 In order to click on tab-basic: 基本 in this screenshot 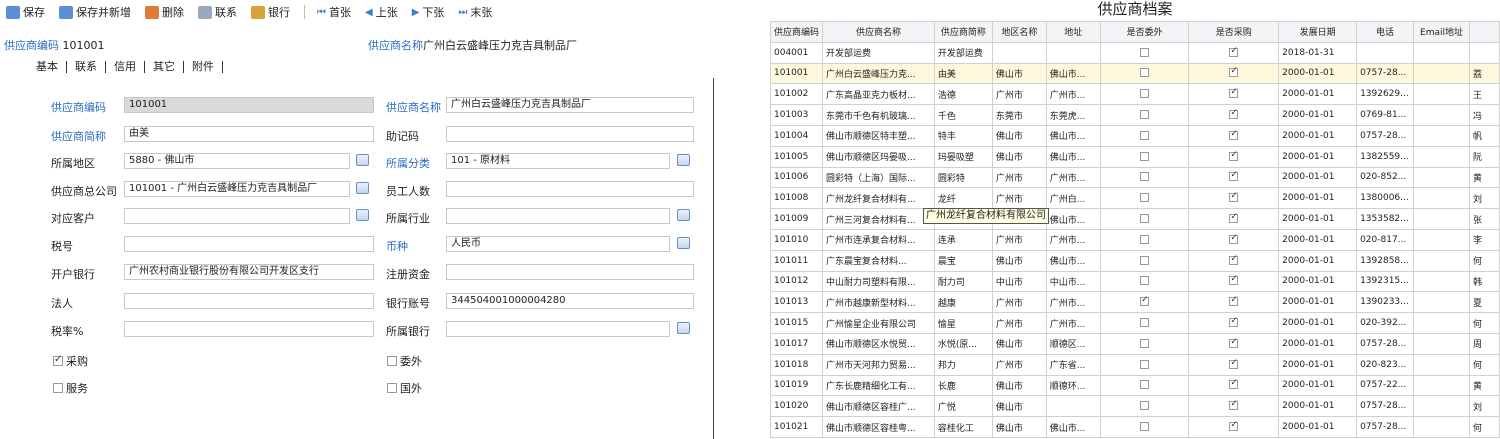, I will do `click(51, 67)`.